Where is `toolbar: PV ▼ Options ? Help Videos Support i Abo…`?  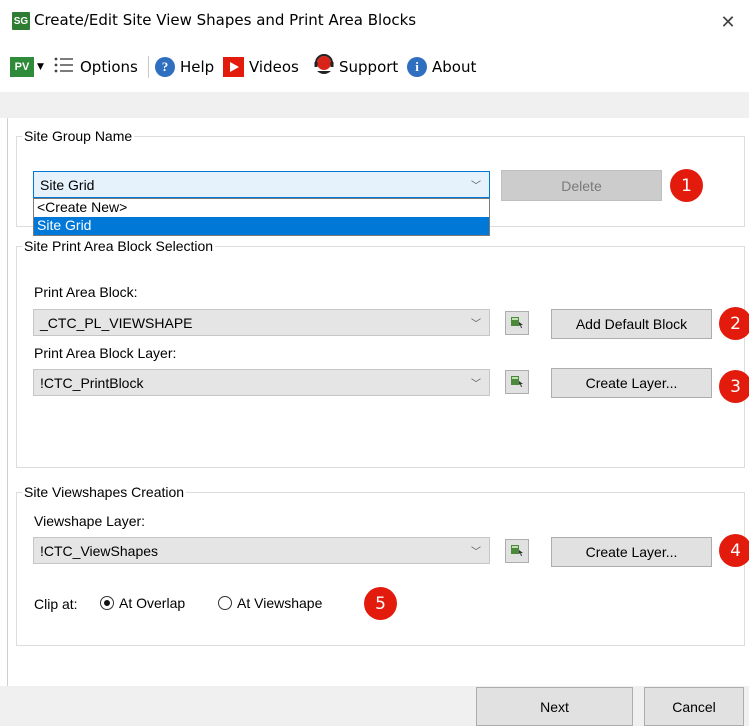
toolbar: PV ▼ Options ? Help Videos Support i Abo… is located at coordinates (374, 67).